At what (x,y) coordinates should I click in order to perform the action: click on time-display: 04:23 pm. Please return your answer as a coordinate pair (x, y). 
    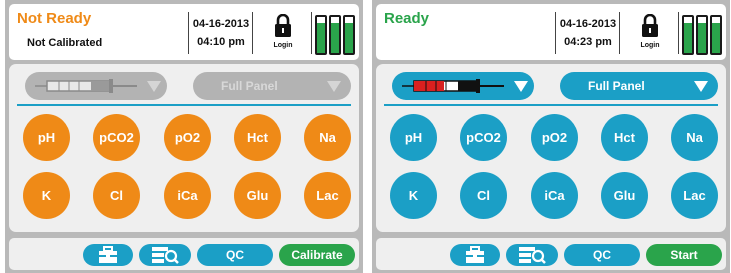
    Looking at the image, I should click on (588, 42).